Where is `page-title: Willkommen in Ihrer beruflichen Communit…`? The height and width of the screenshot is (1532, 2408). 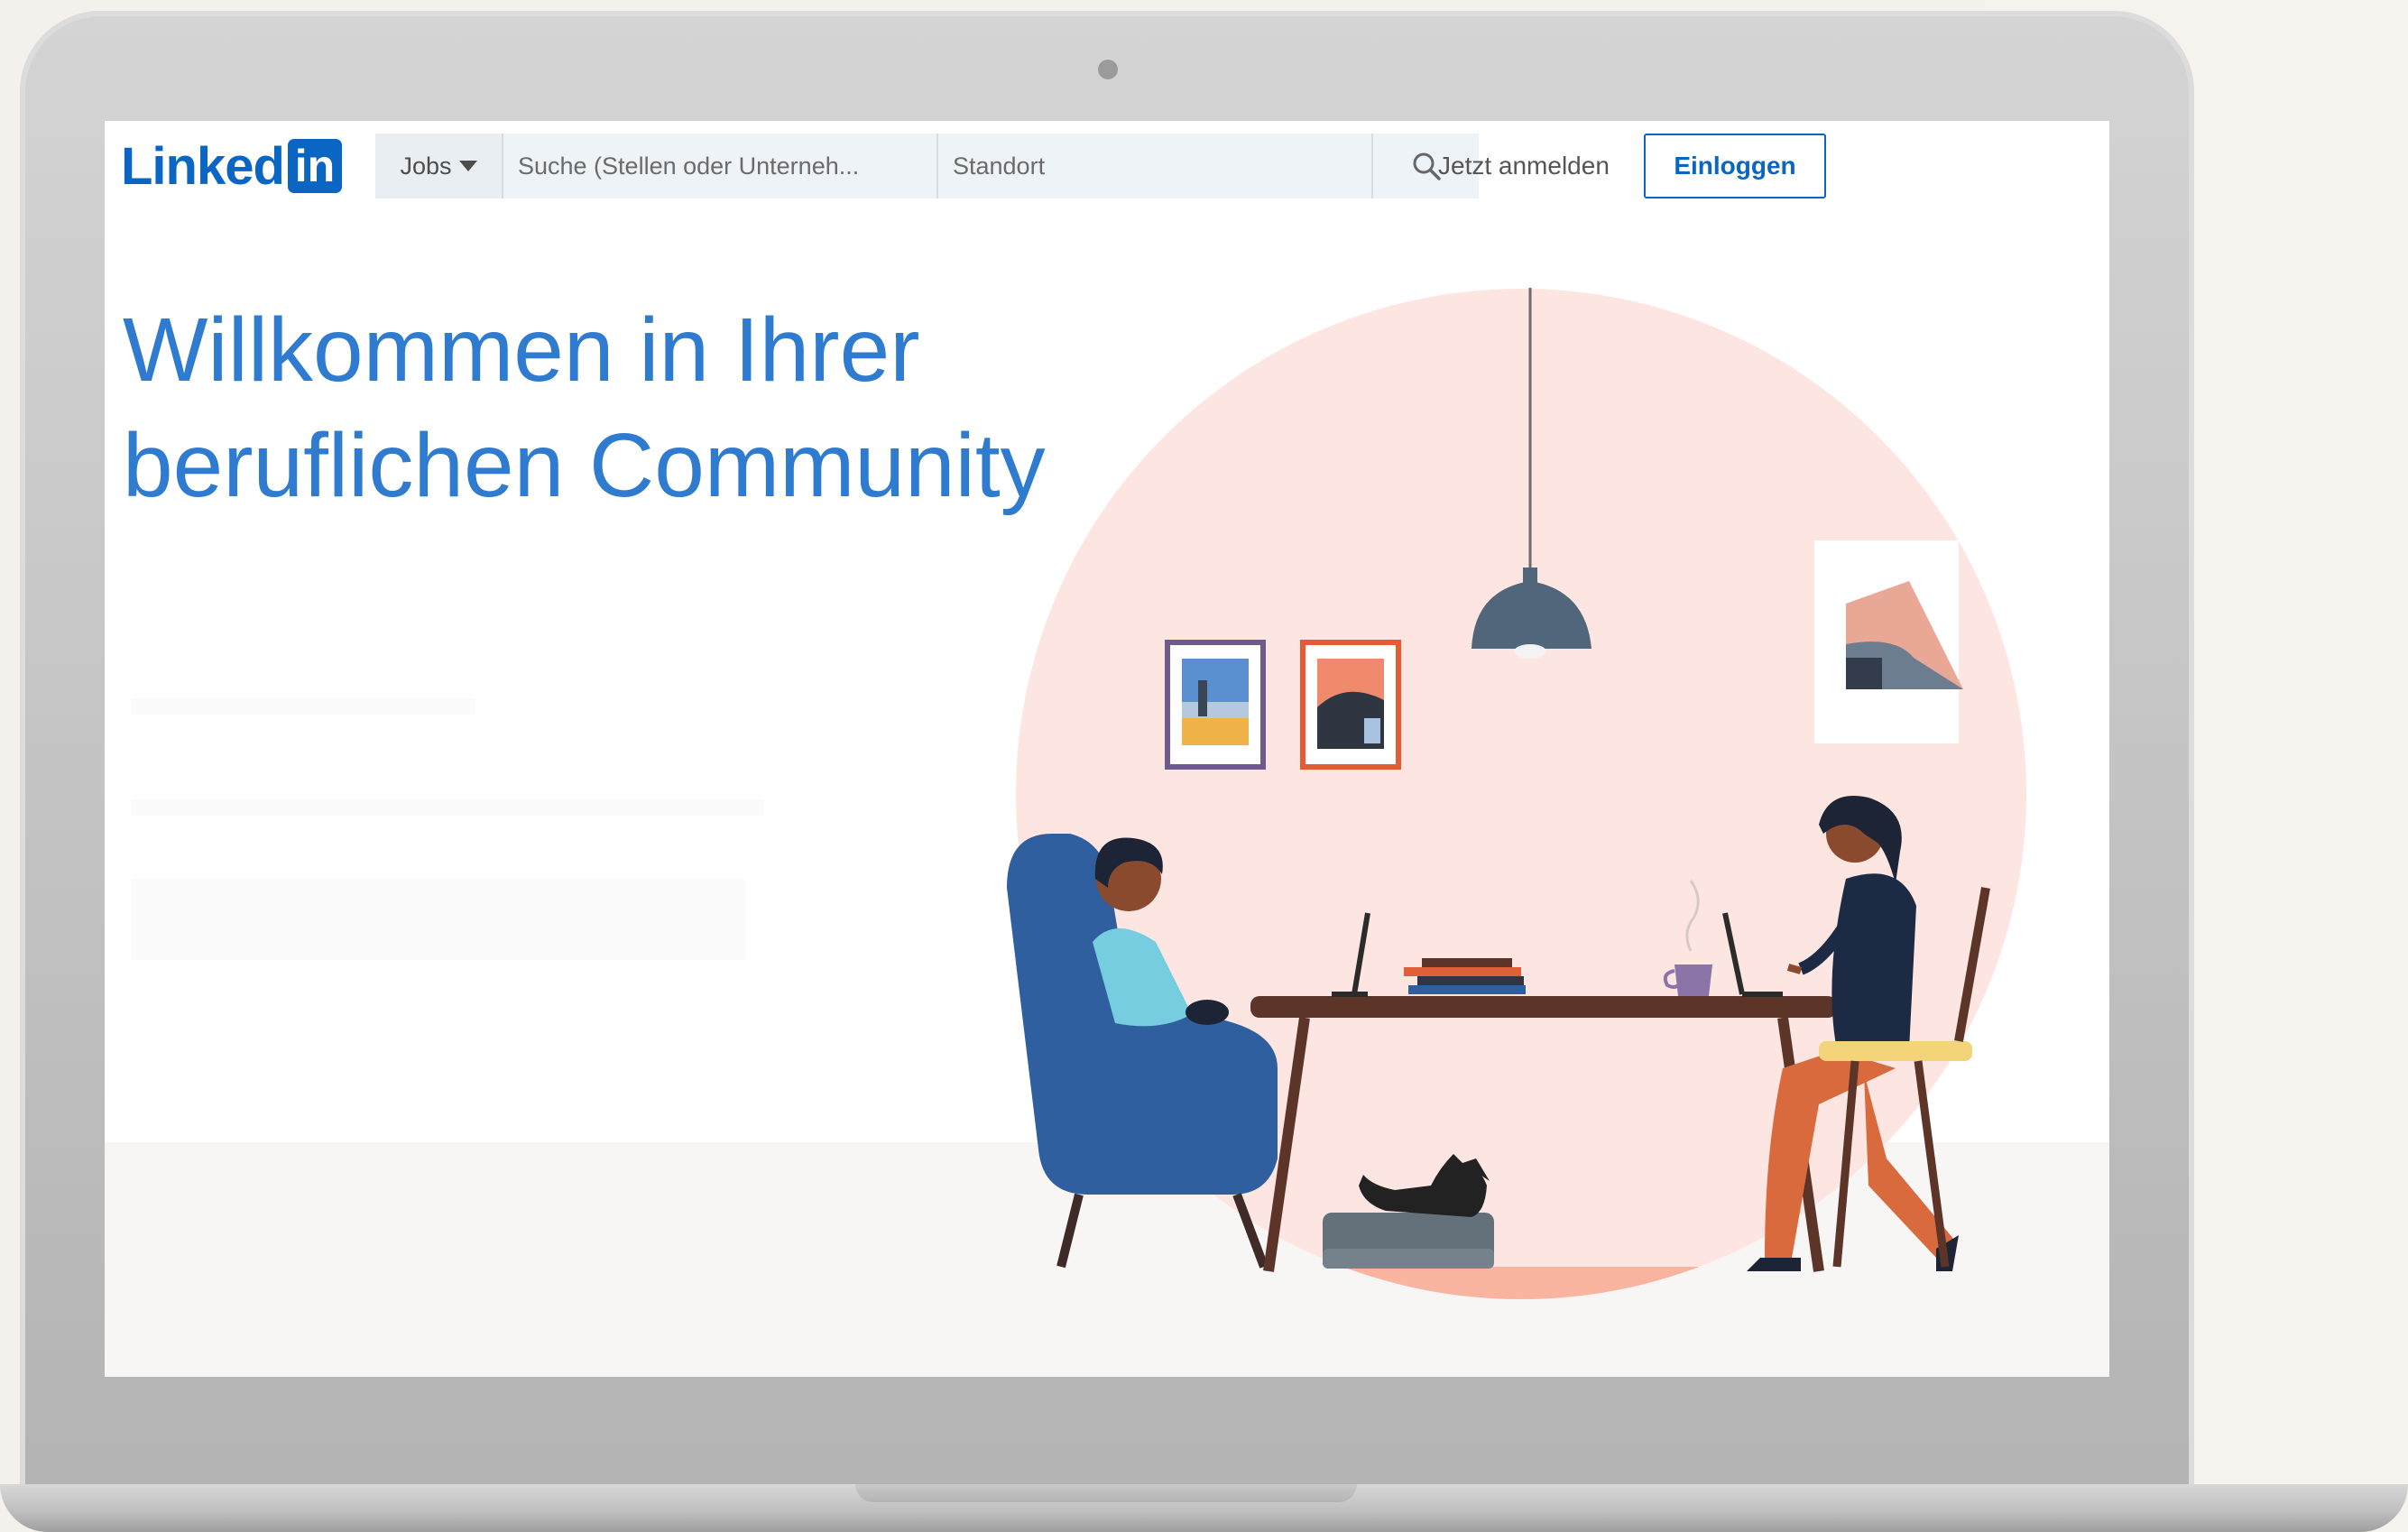 page-title: Willkommen in Ihrer beruflichen Communit… is located at coordinates (619, 407).